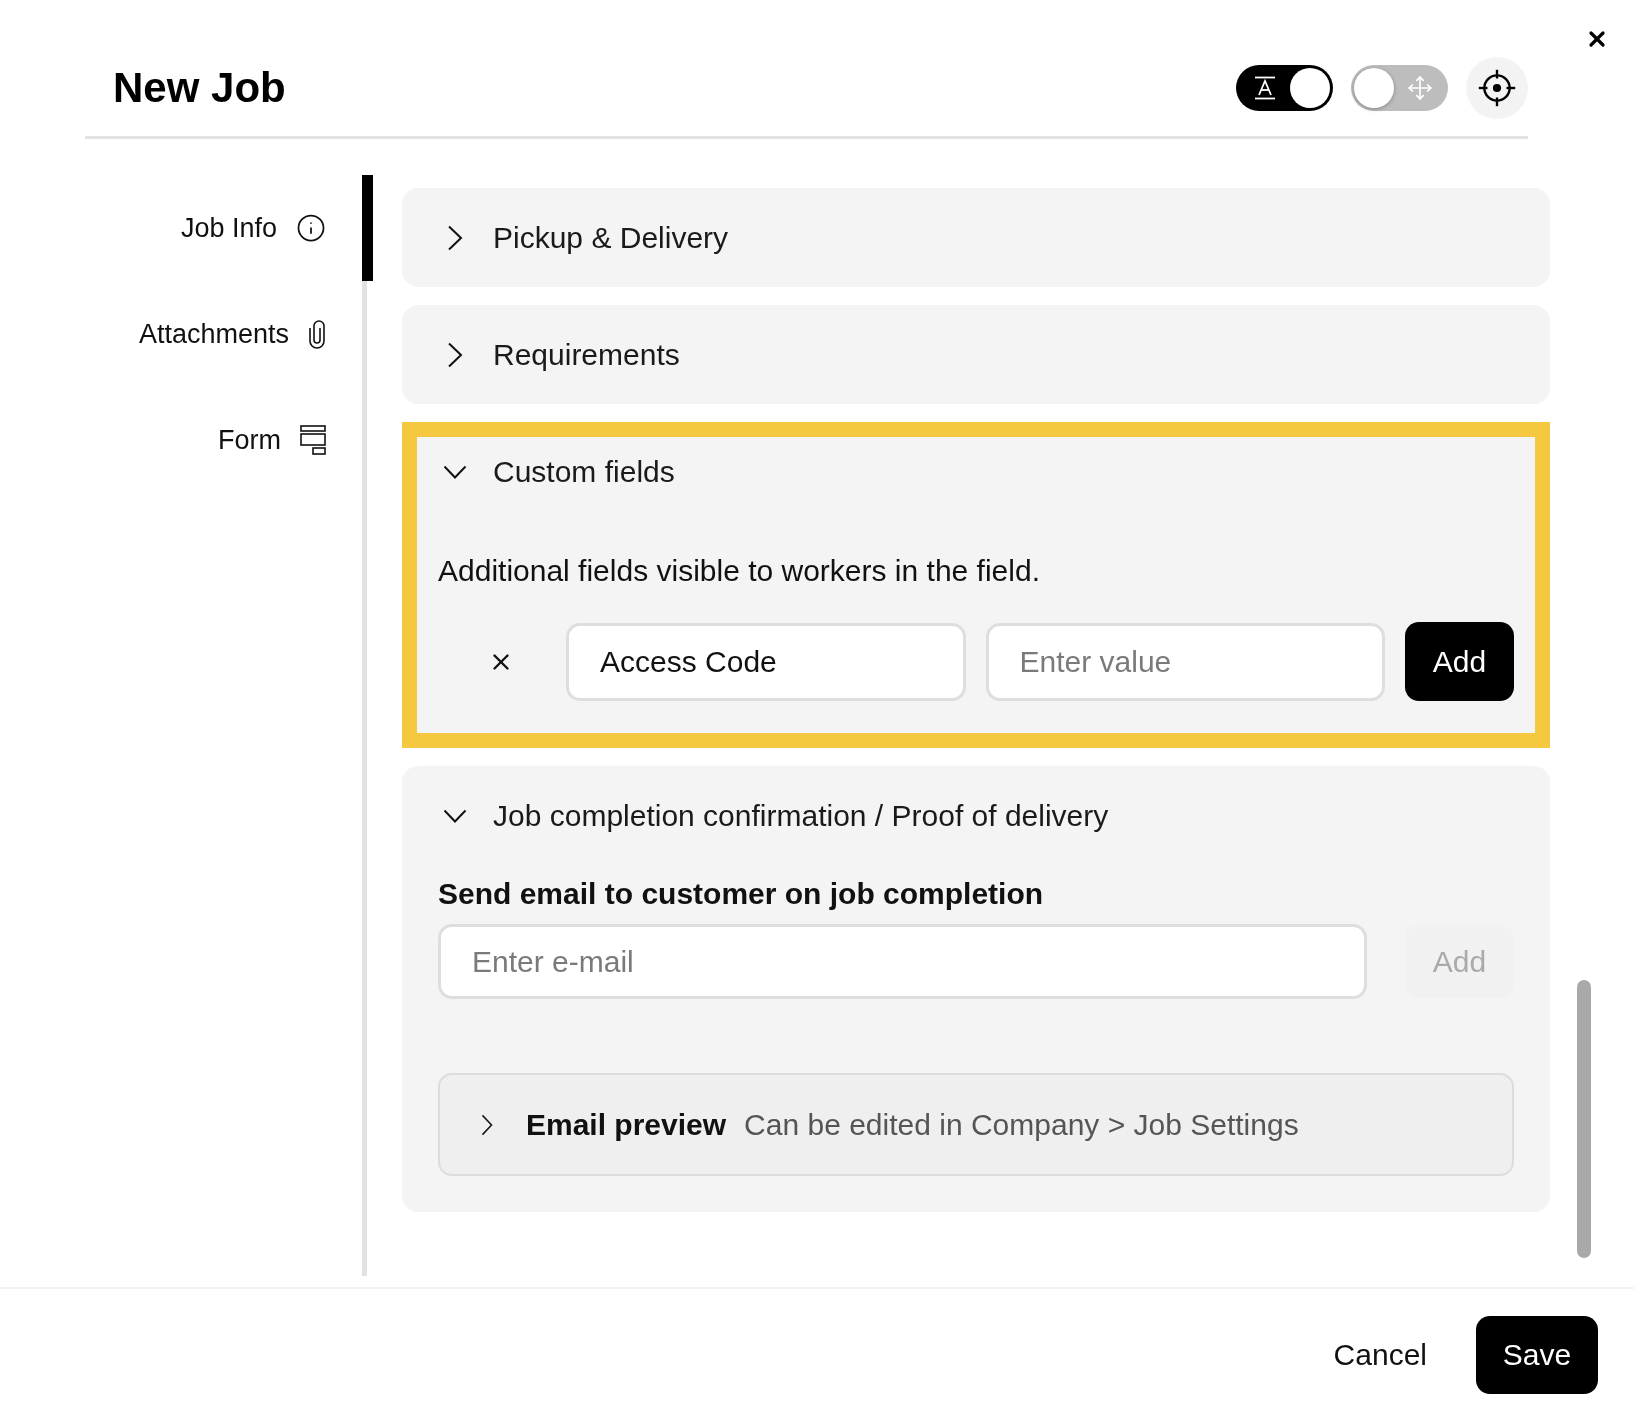 This screenshot has width=1634, height=1404. Describe the element at coordinates (313, 440) in the screenshot. I see `form-icon` at that location.